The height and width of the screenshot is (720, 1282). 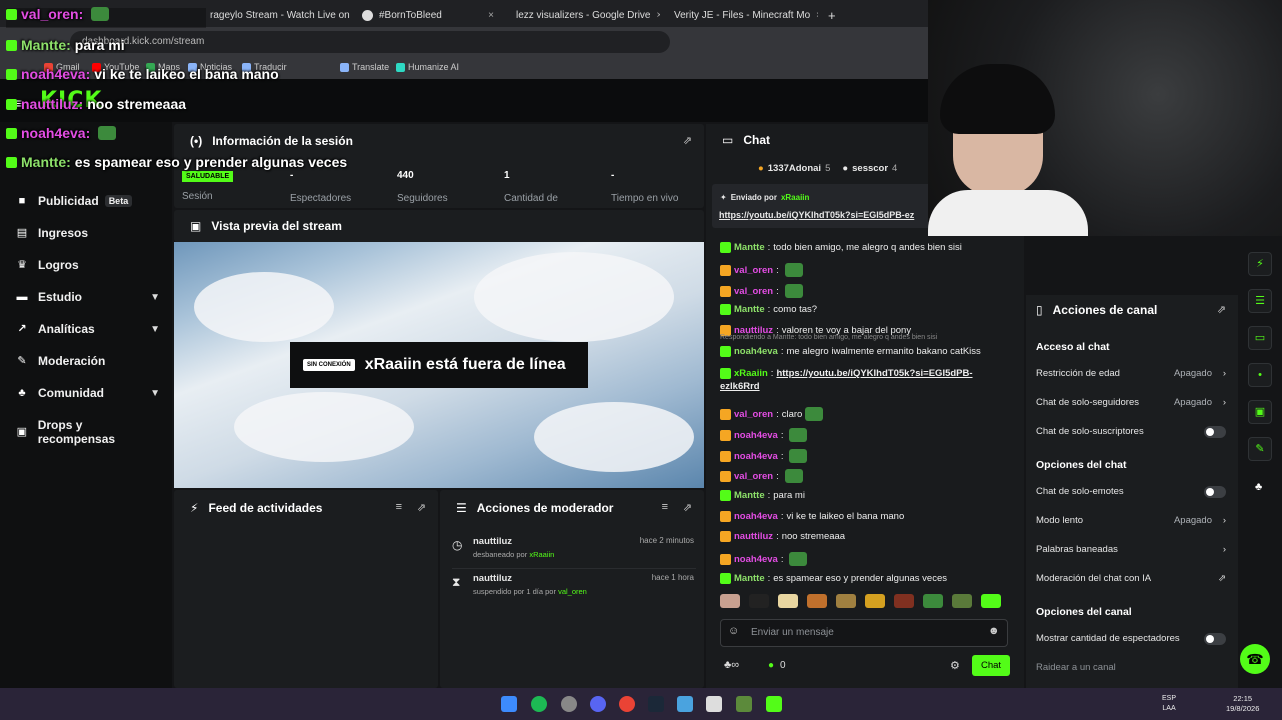 What do you see at coordinates (739, 15) in the screenshot?
I see `browser-tab: Verity JE - Files - Minecraft Mo×` at bounding box center [739, 15].